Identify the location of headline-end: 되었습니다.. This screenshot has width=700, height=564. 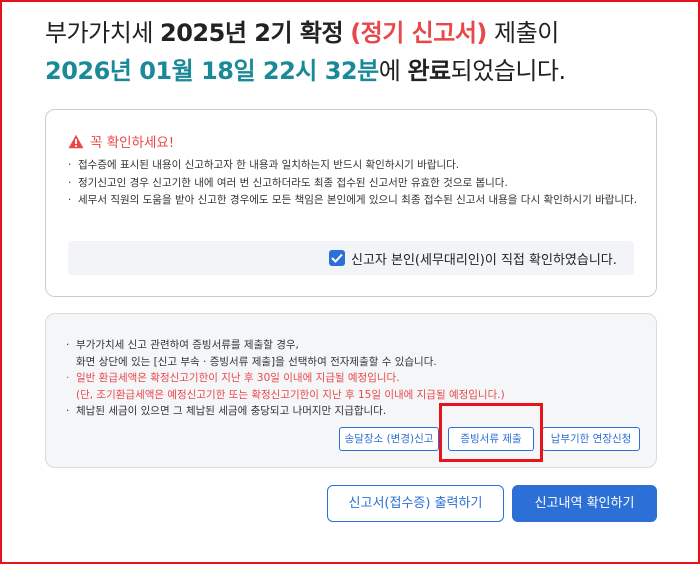
(508, 71).